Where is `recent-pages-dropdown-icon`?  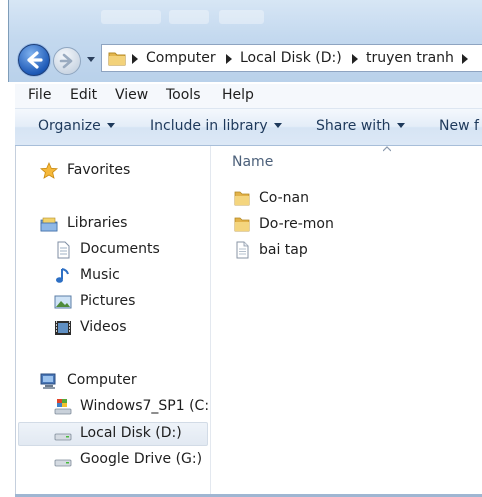 recent-pages-dropdown-icon is located at coordinates (91, 59).